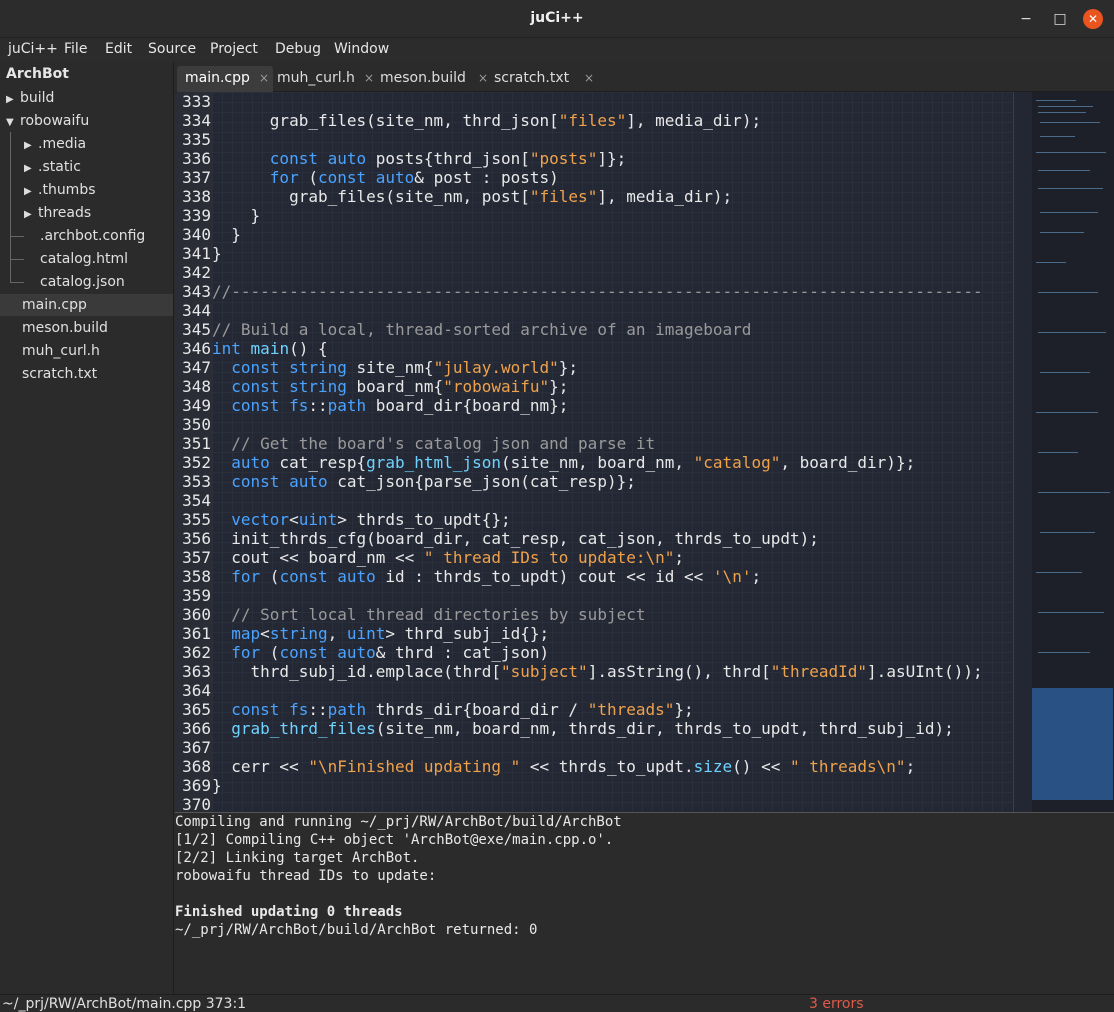 The height and width of the screenshot is (1012, 1114). What do you see at coordinates (33, 49) in the screenshot?
I see `menu-jucipp: juCi++` at bounding box center [33, 49].